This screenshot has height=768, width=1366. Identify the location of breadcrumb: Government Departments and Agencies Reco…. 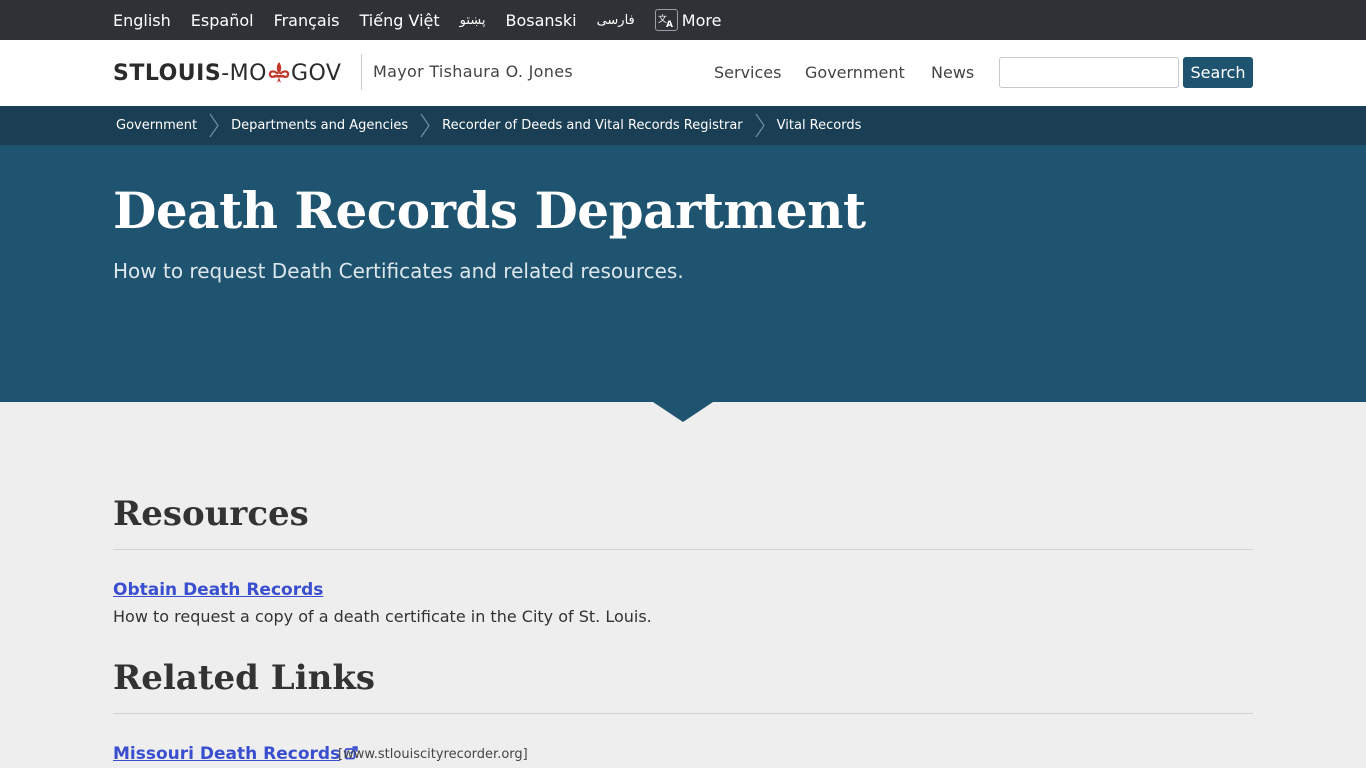
(683, 125).